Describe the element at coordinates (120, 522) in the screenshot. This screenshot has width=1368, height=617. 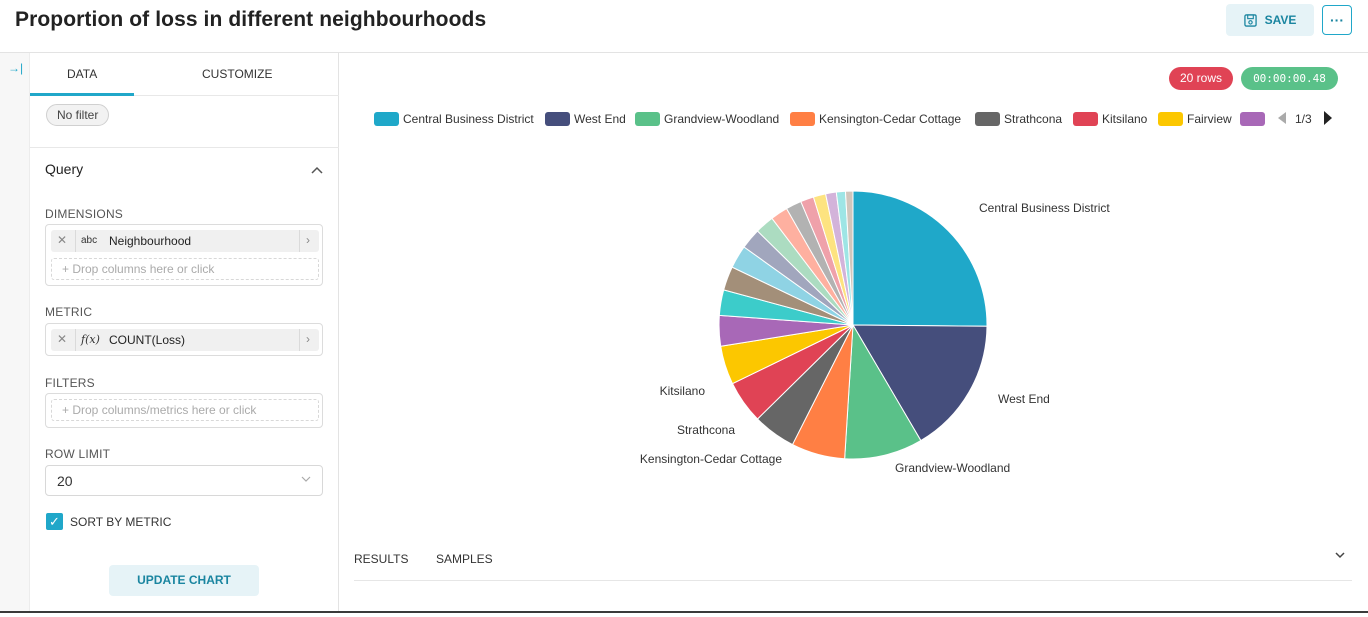
I see `sort-by-metric-label: SORT BY METRIC` at that location.